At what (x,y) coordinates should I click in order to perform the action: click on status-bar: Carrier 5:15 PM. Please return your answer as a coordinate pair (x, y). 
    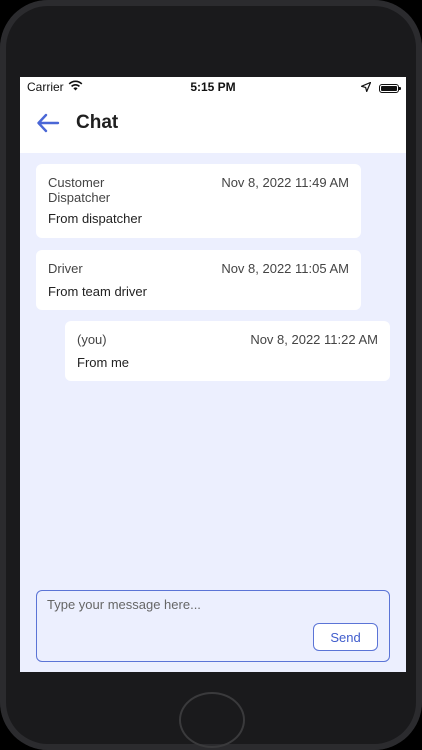
    Looking at the image, I should click on (213, 87).